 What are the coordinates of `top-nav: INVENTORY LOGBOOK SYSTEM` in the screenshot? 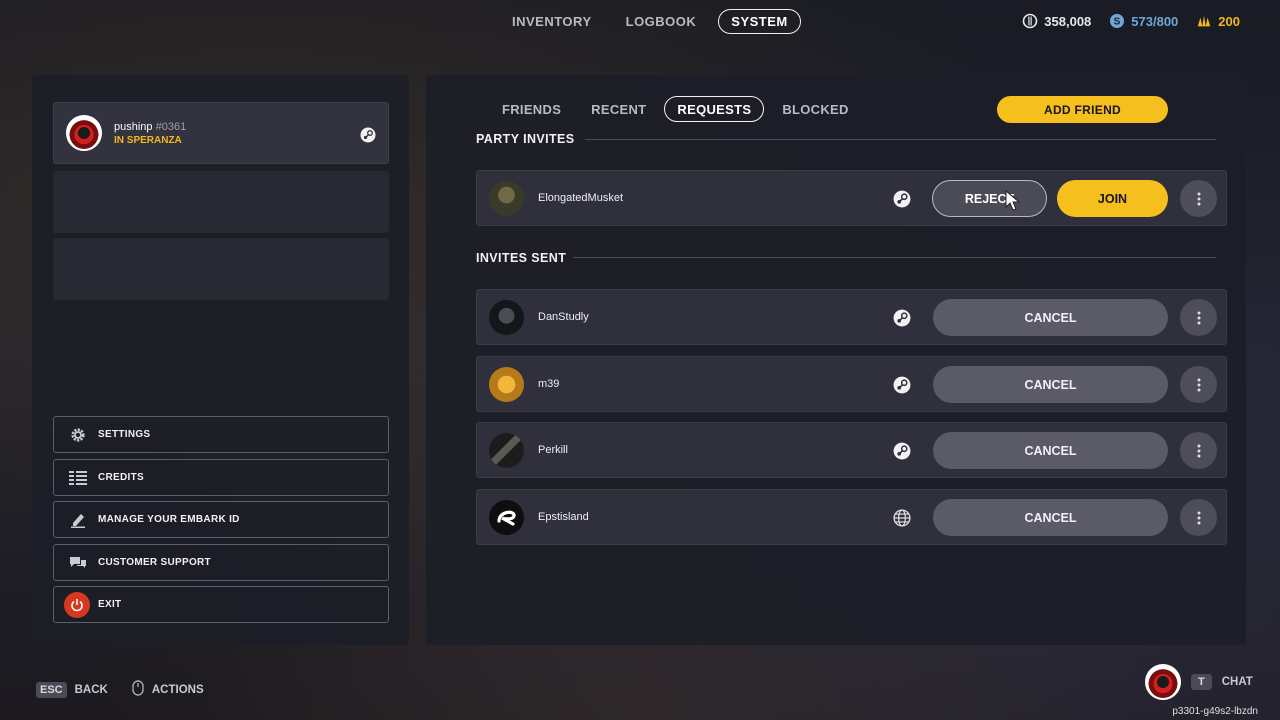 It's located at (650, 21).